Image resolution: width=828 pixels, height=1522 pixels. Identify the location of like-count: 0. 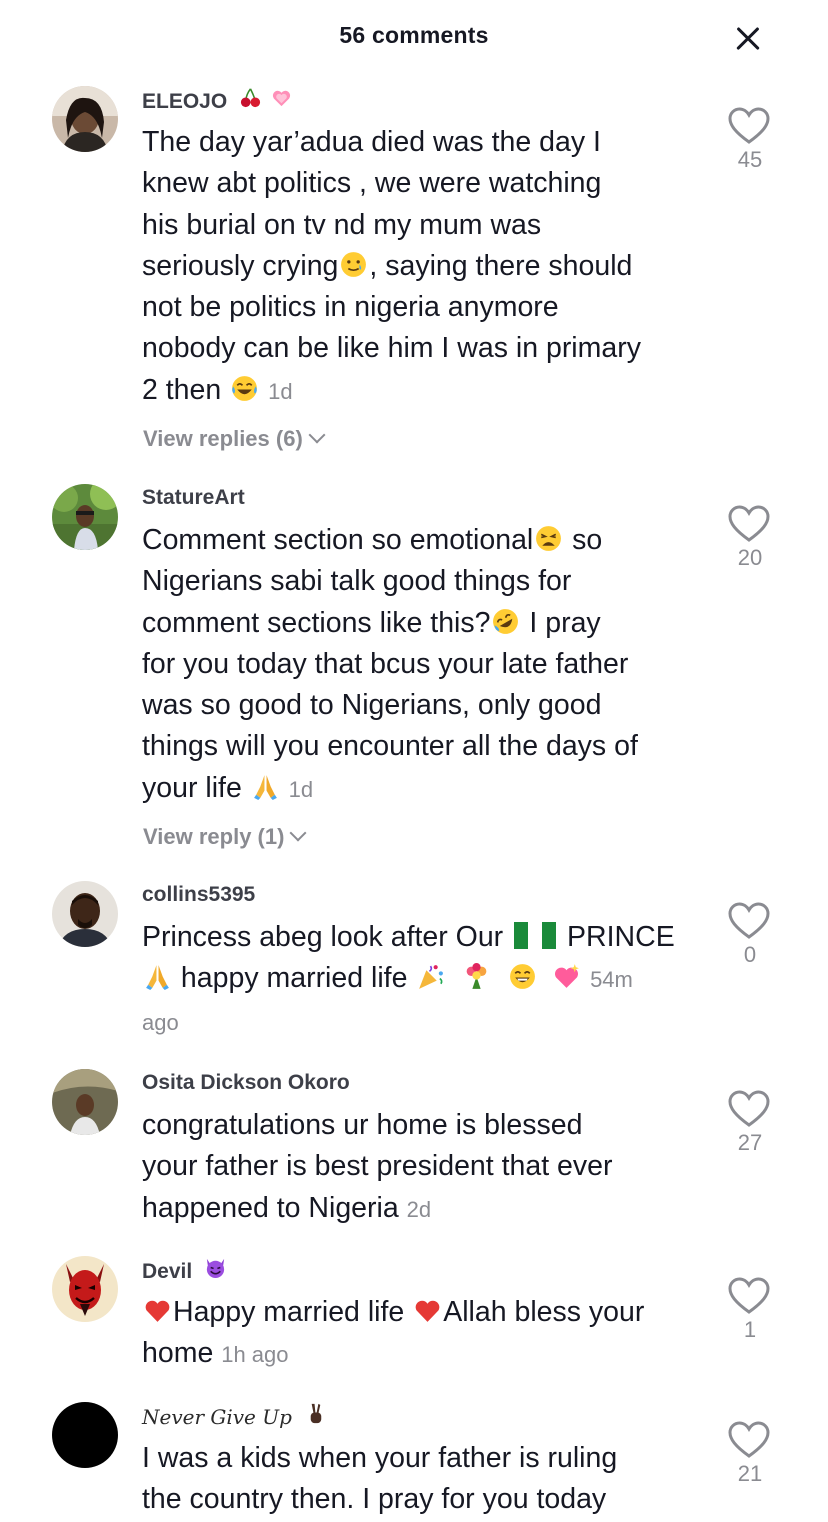
(750, 954).